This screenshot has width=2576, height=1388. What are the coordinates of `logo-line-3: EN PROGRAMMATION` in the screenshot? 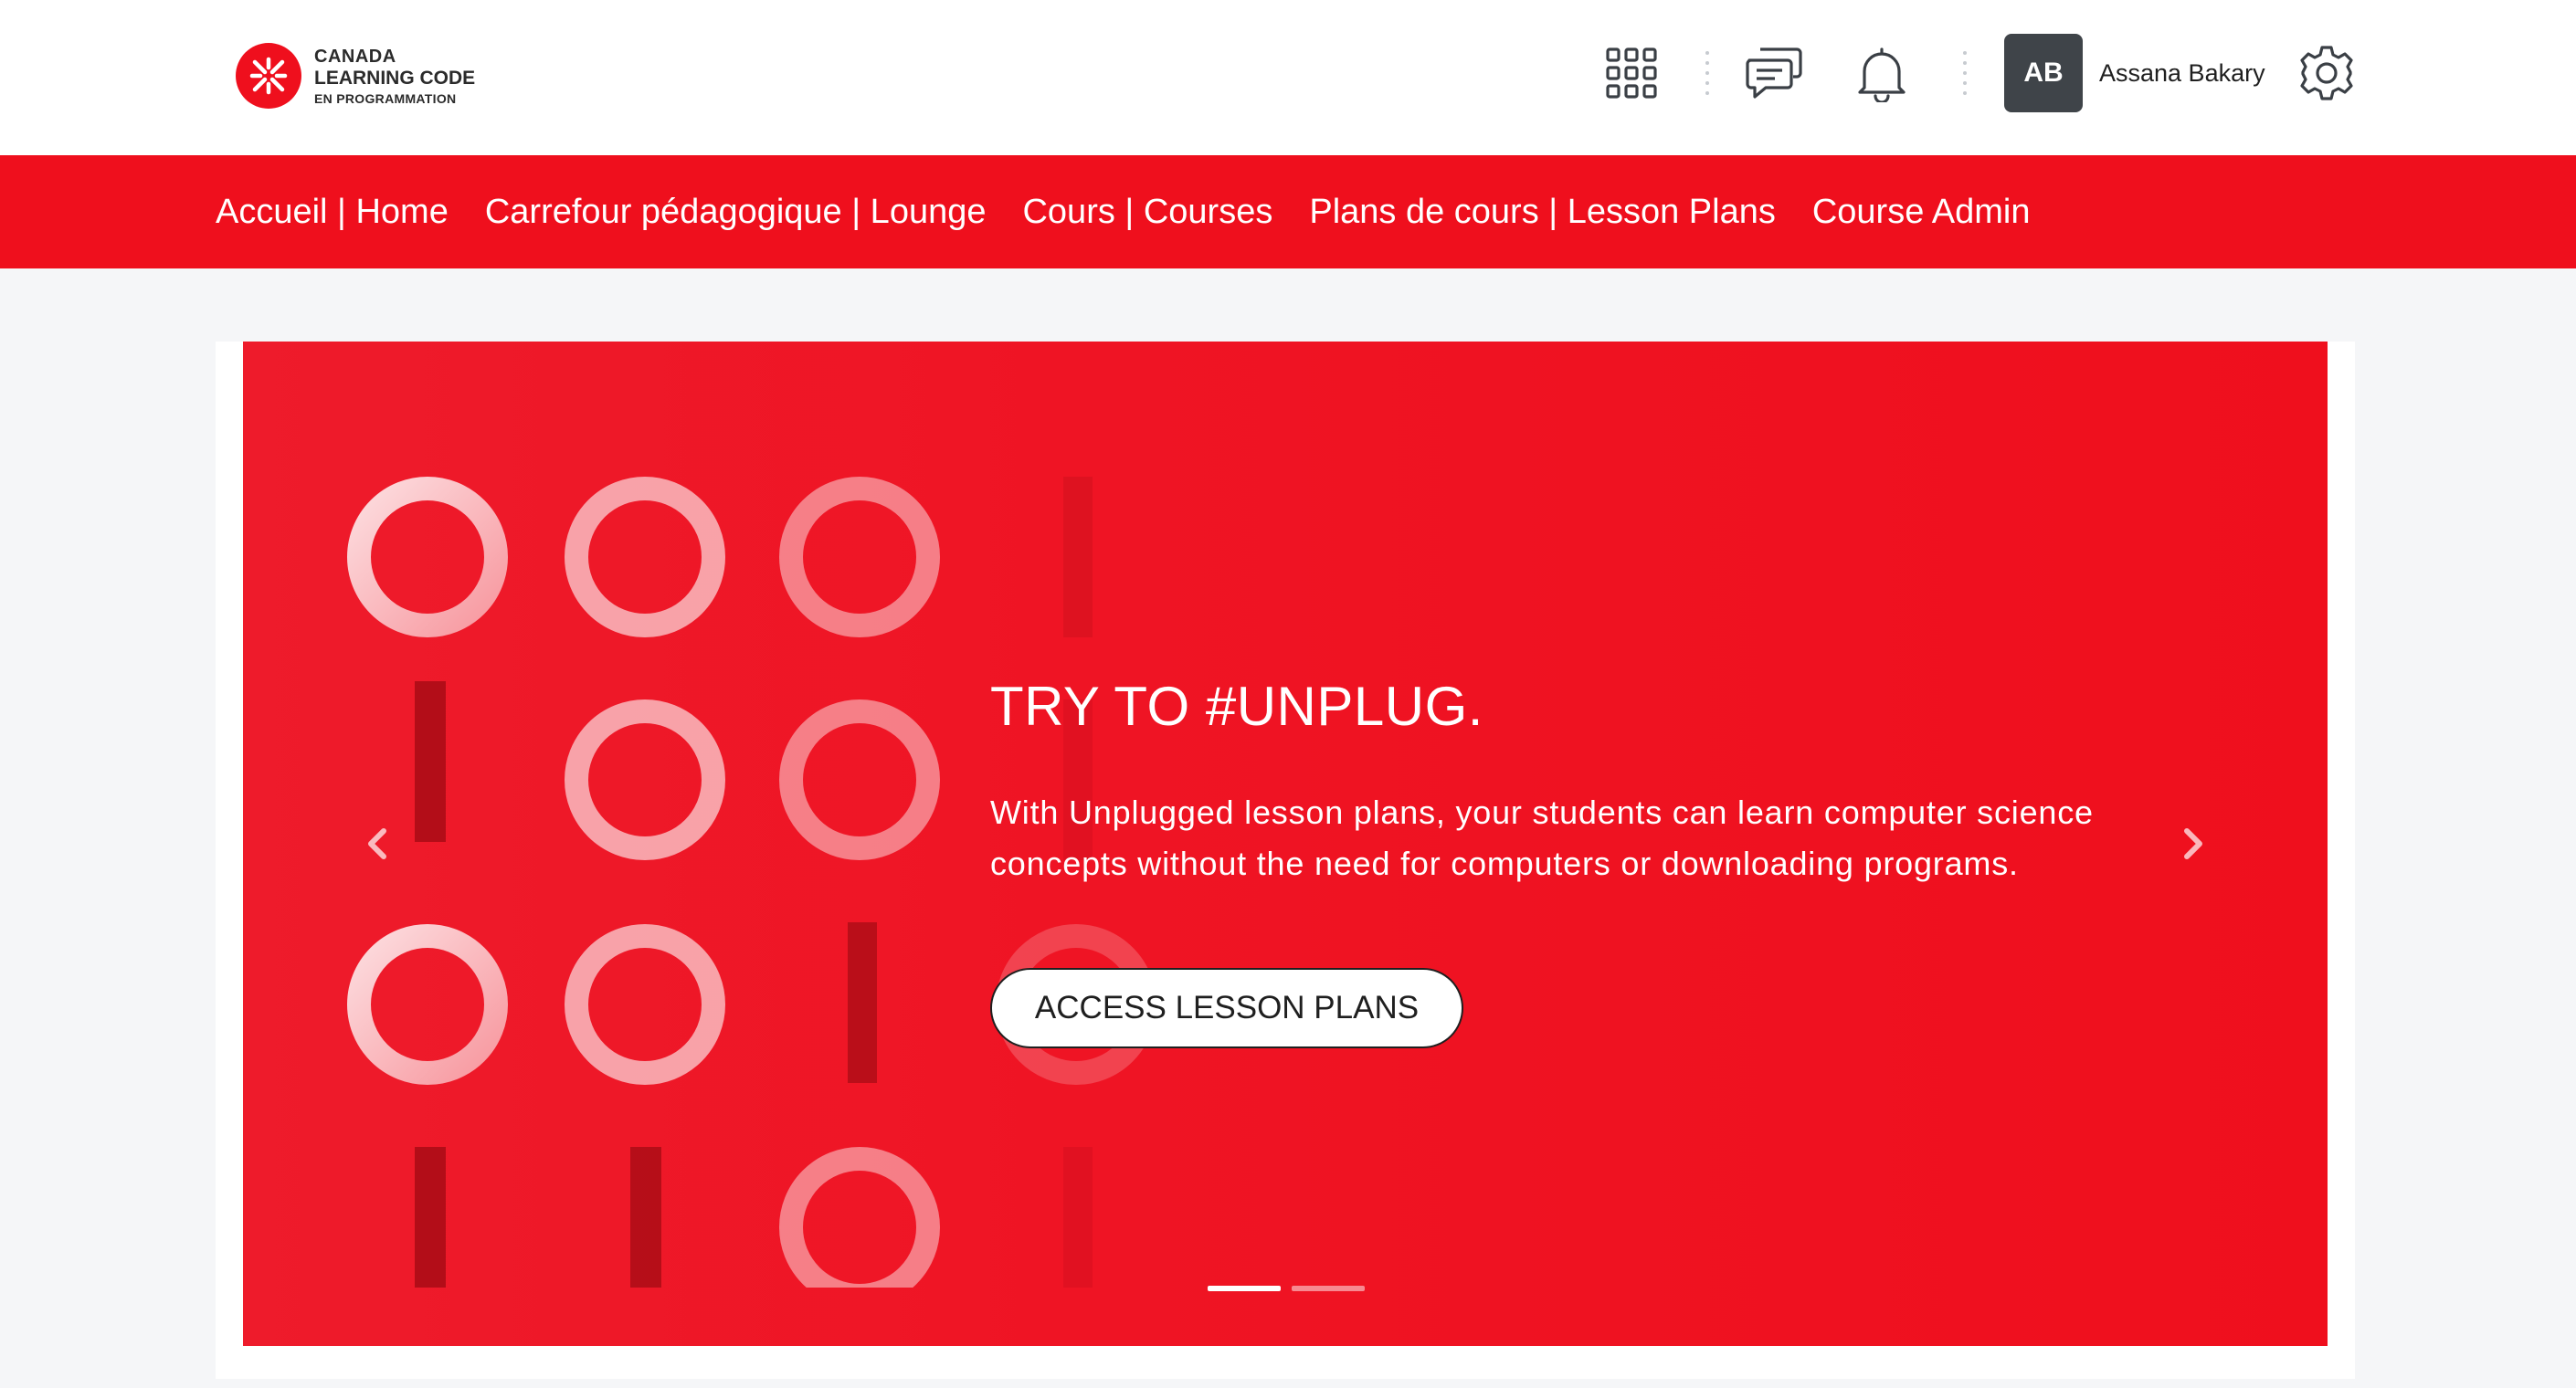 It's located at (385, 98).